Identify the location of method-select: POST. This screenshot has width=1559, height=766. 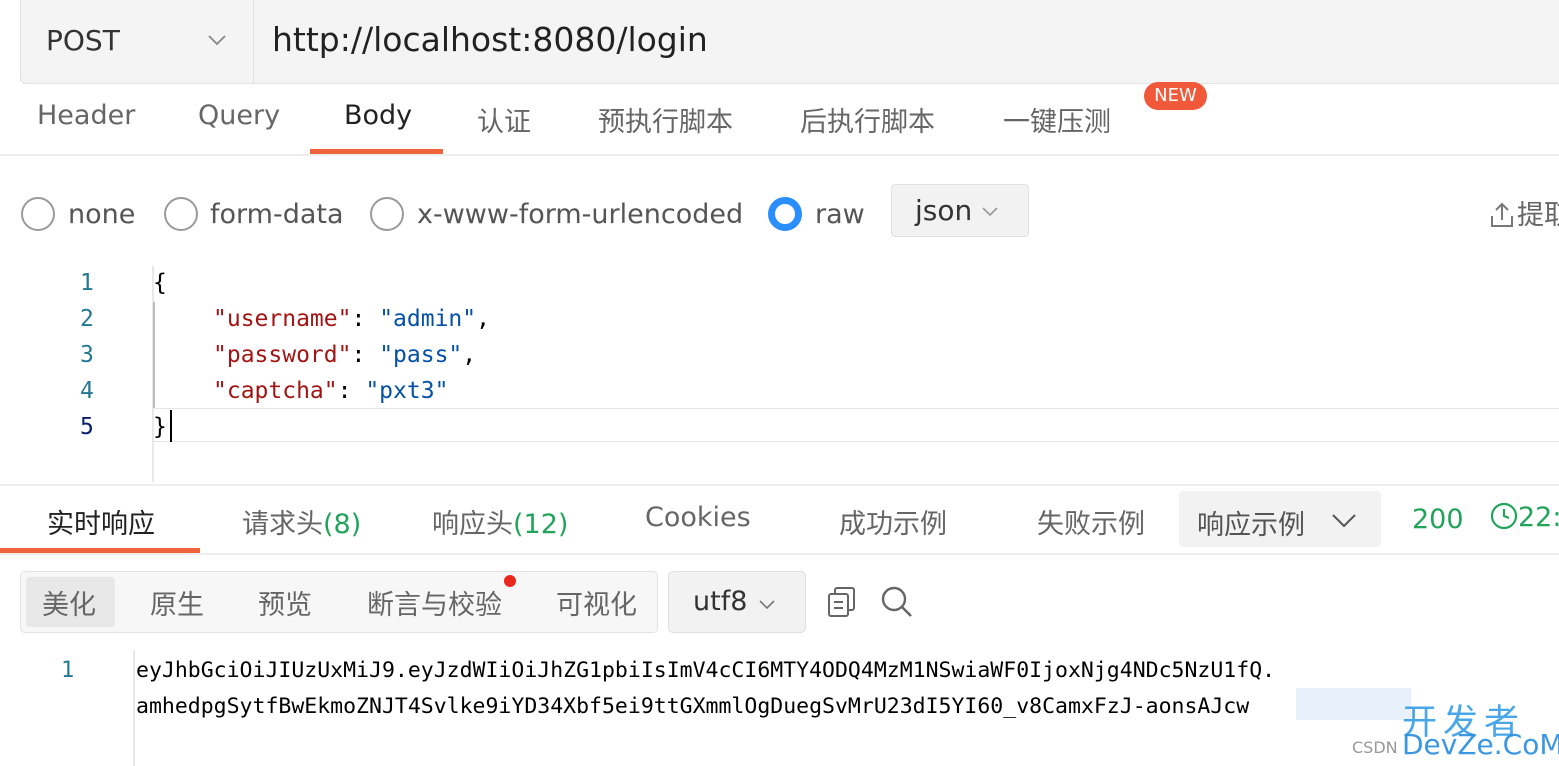
(137, 42).